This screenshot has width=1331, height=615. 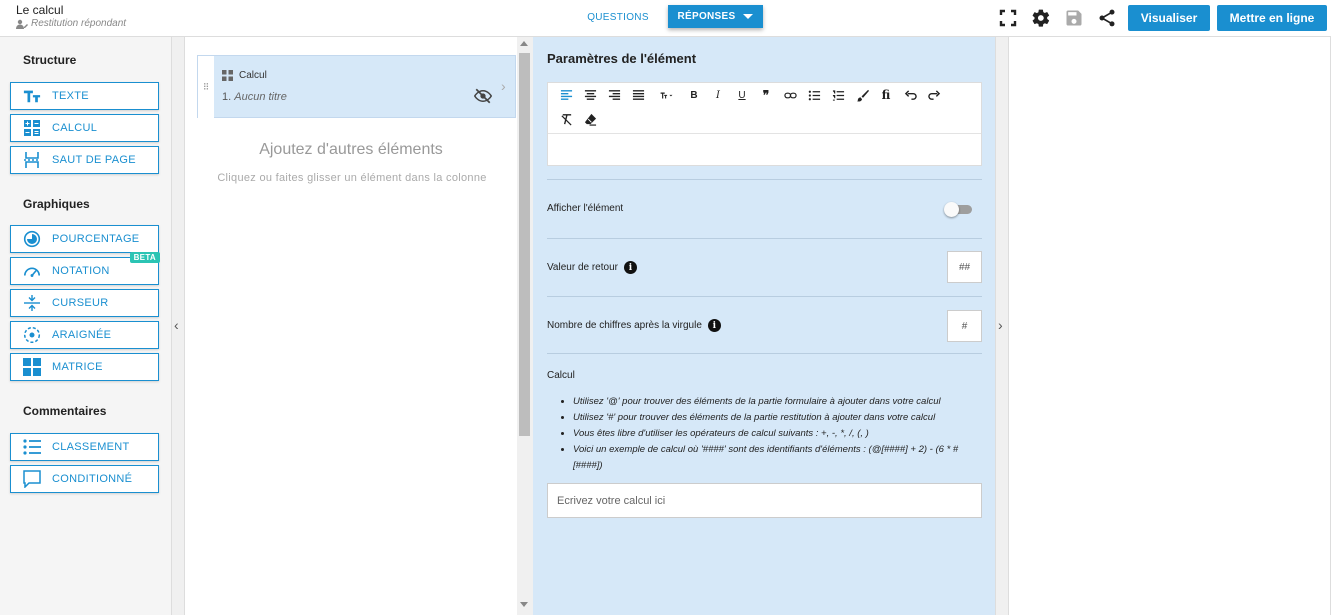 What do you see at coordinates (356, 87) in the screenshot?
I see `element-card: ⠿ Calcul 1. Aucun titre ›` at bounding box center [356, 87].